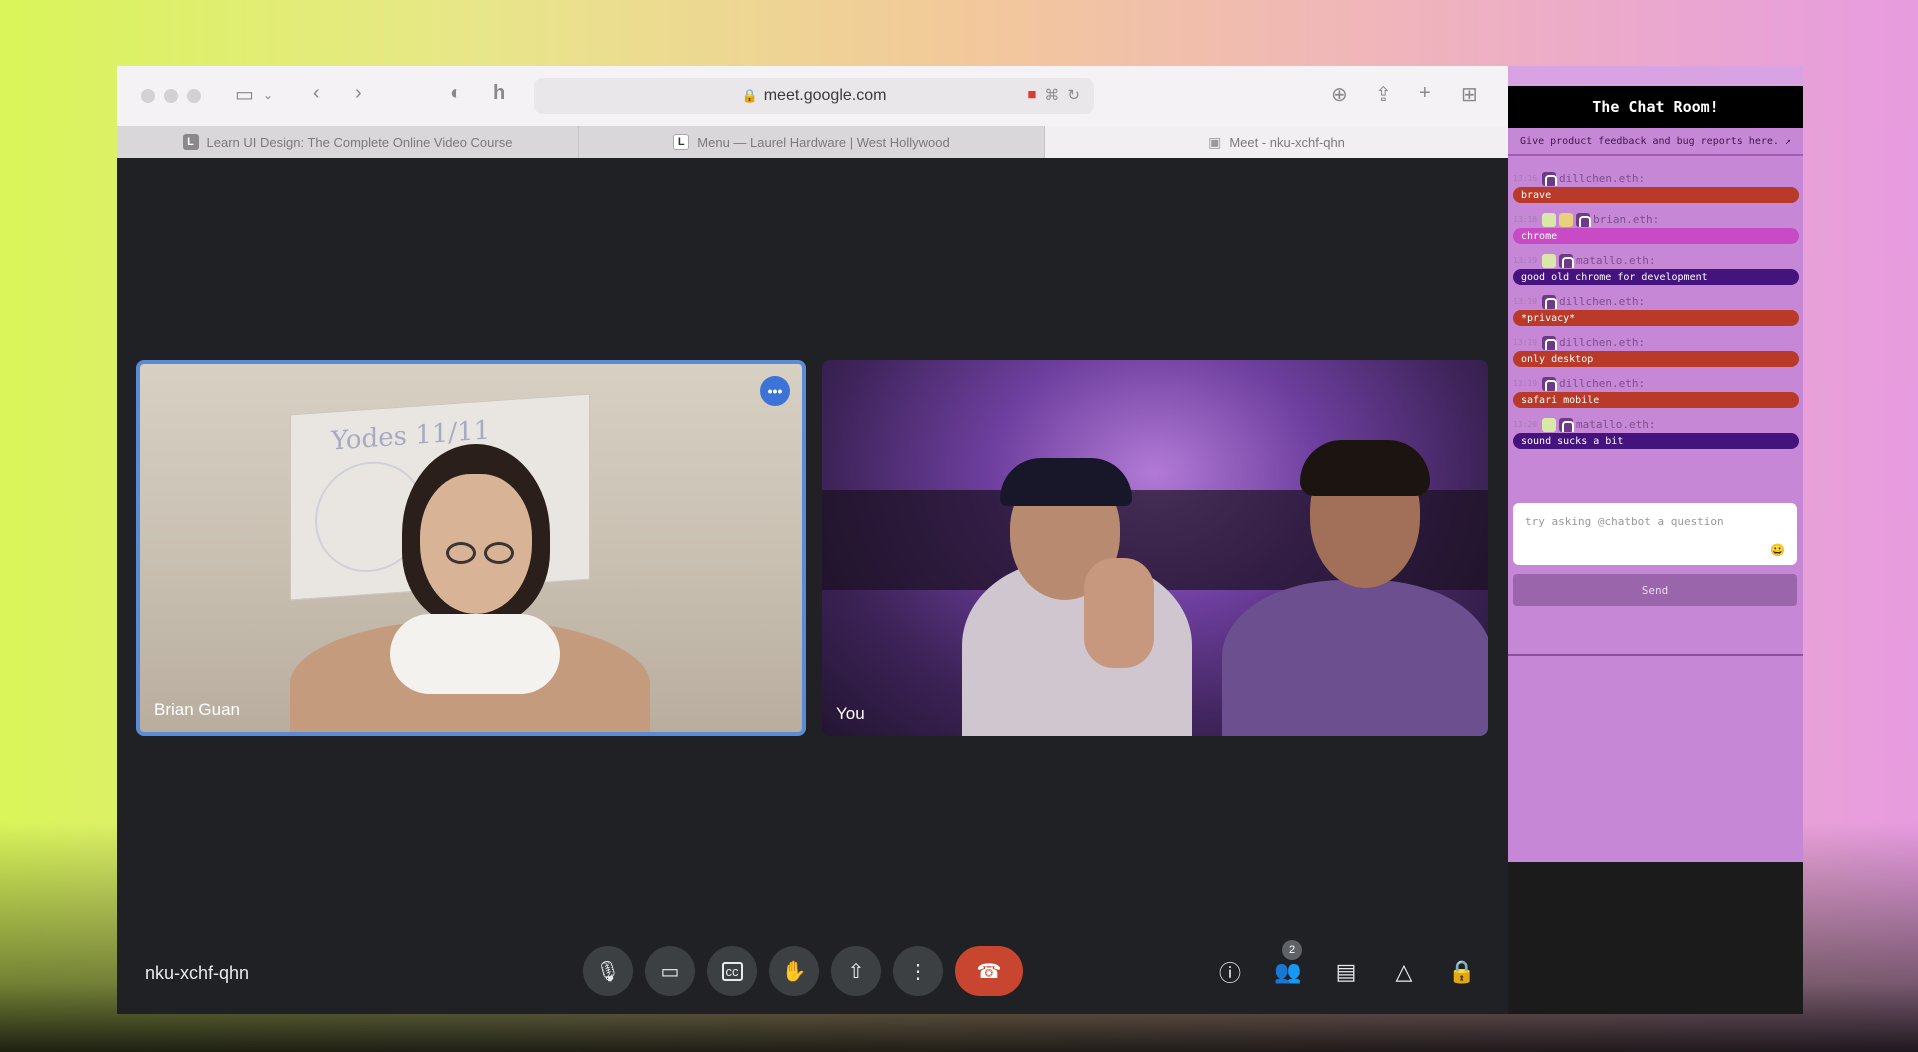  Describe the element at coordinates (1655, 534) in the screenshot. I see `chat-input: try asking @chatbot a question 😀` at that location.